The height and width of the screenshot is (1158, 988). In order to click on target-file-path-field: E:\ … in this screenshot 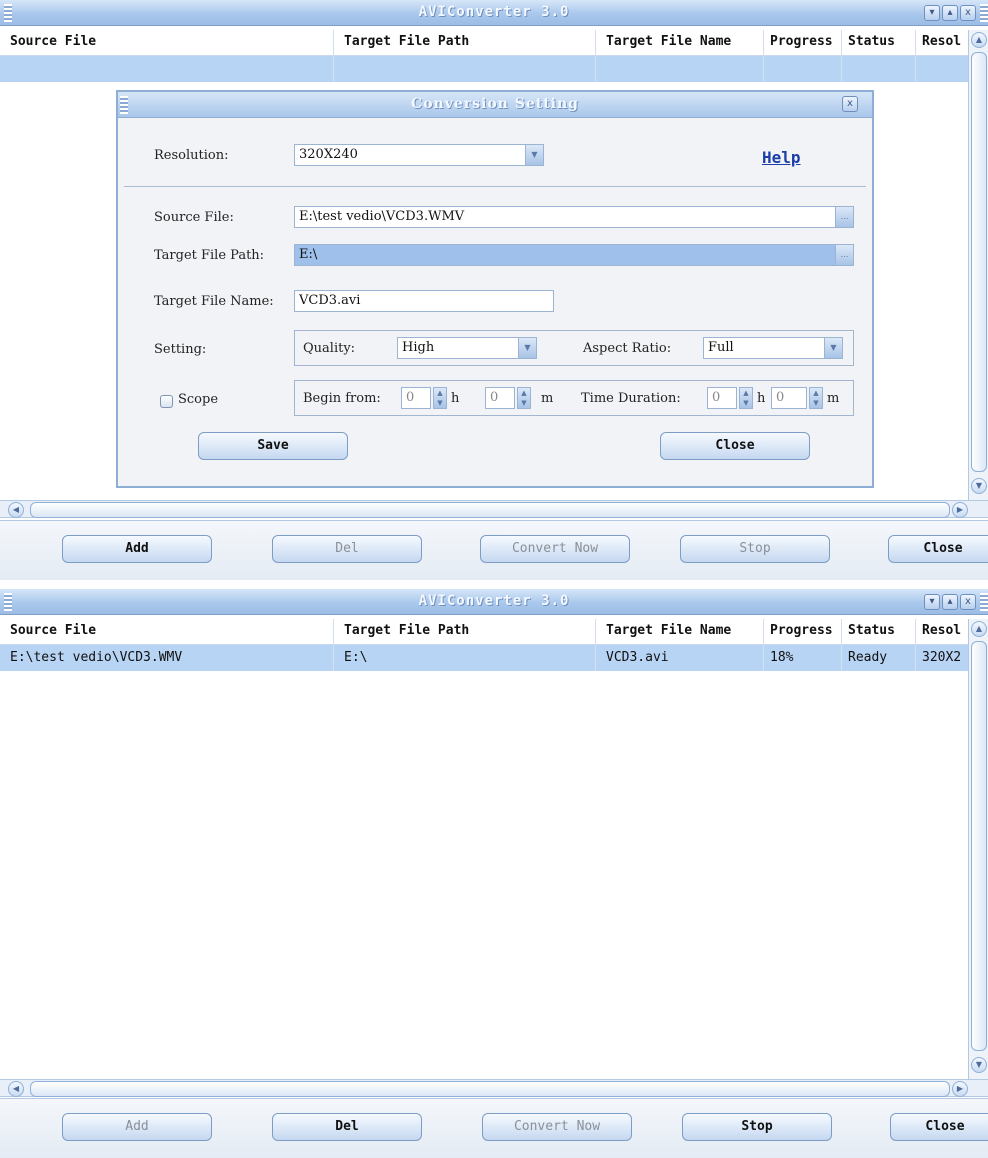, I will do `click(574, 255)`.